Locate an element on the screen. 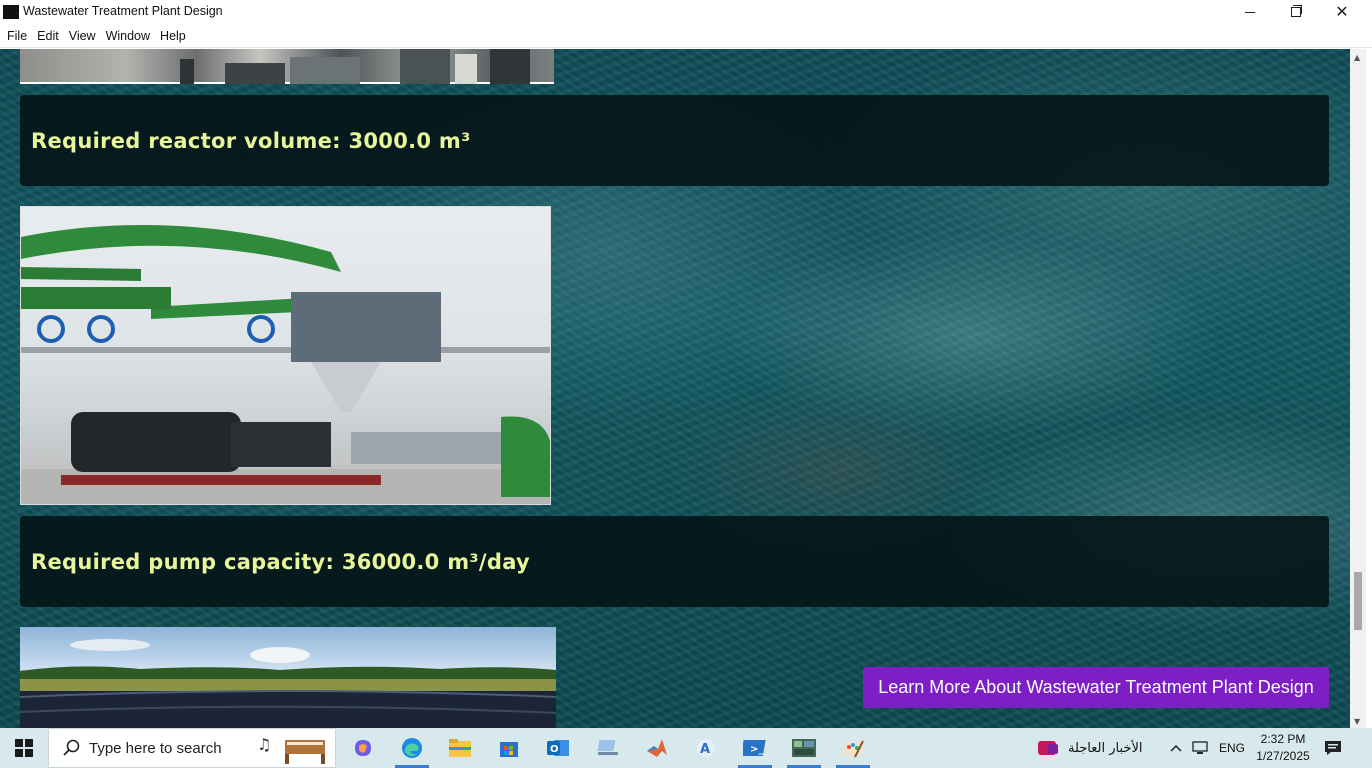 The width and height of the screenshot is (1372, 768). clock-date: 1/27/2025 is located at coordinates (1283, 756).